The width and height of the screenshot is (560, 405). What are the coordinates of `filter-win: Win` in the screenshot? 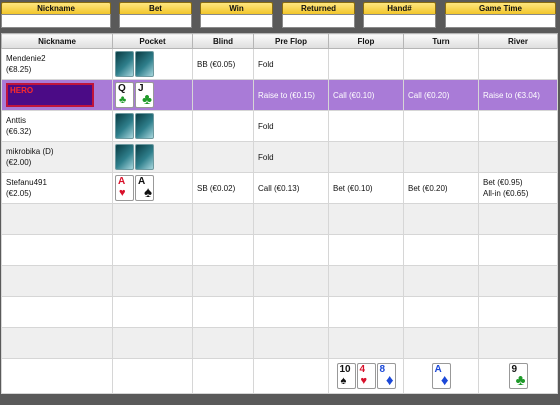 It's located at (236, 15).